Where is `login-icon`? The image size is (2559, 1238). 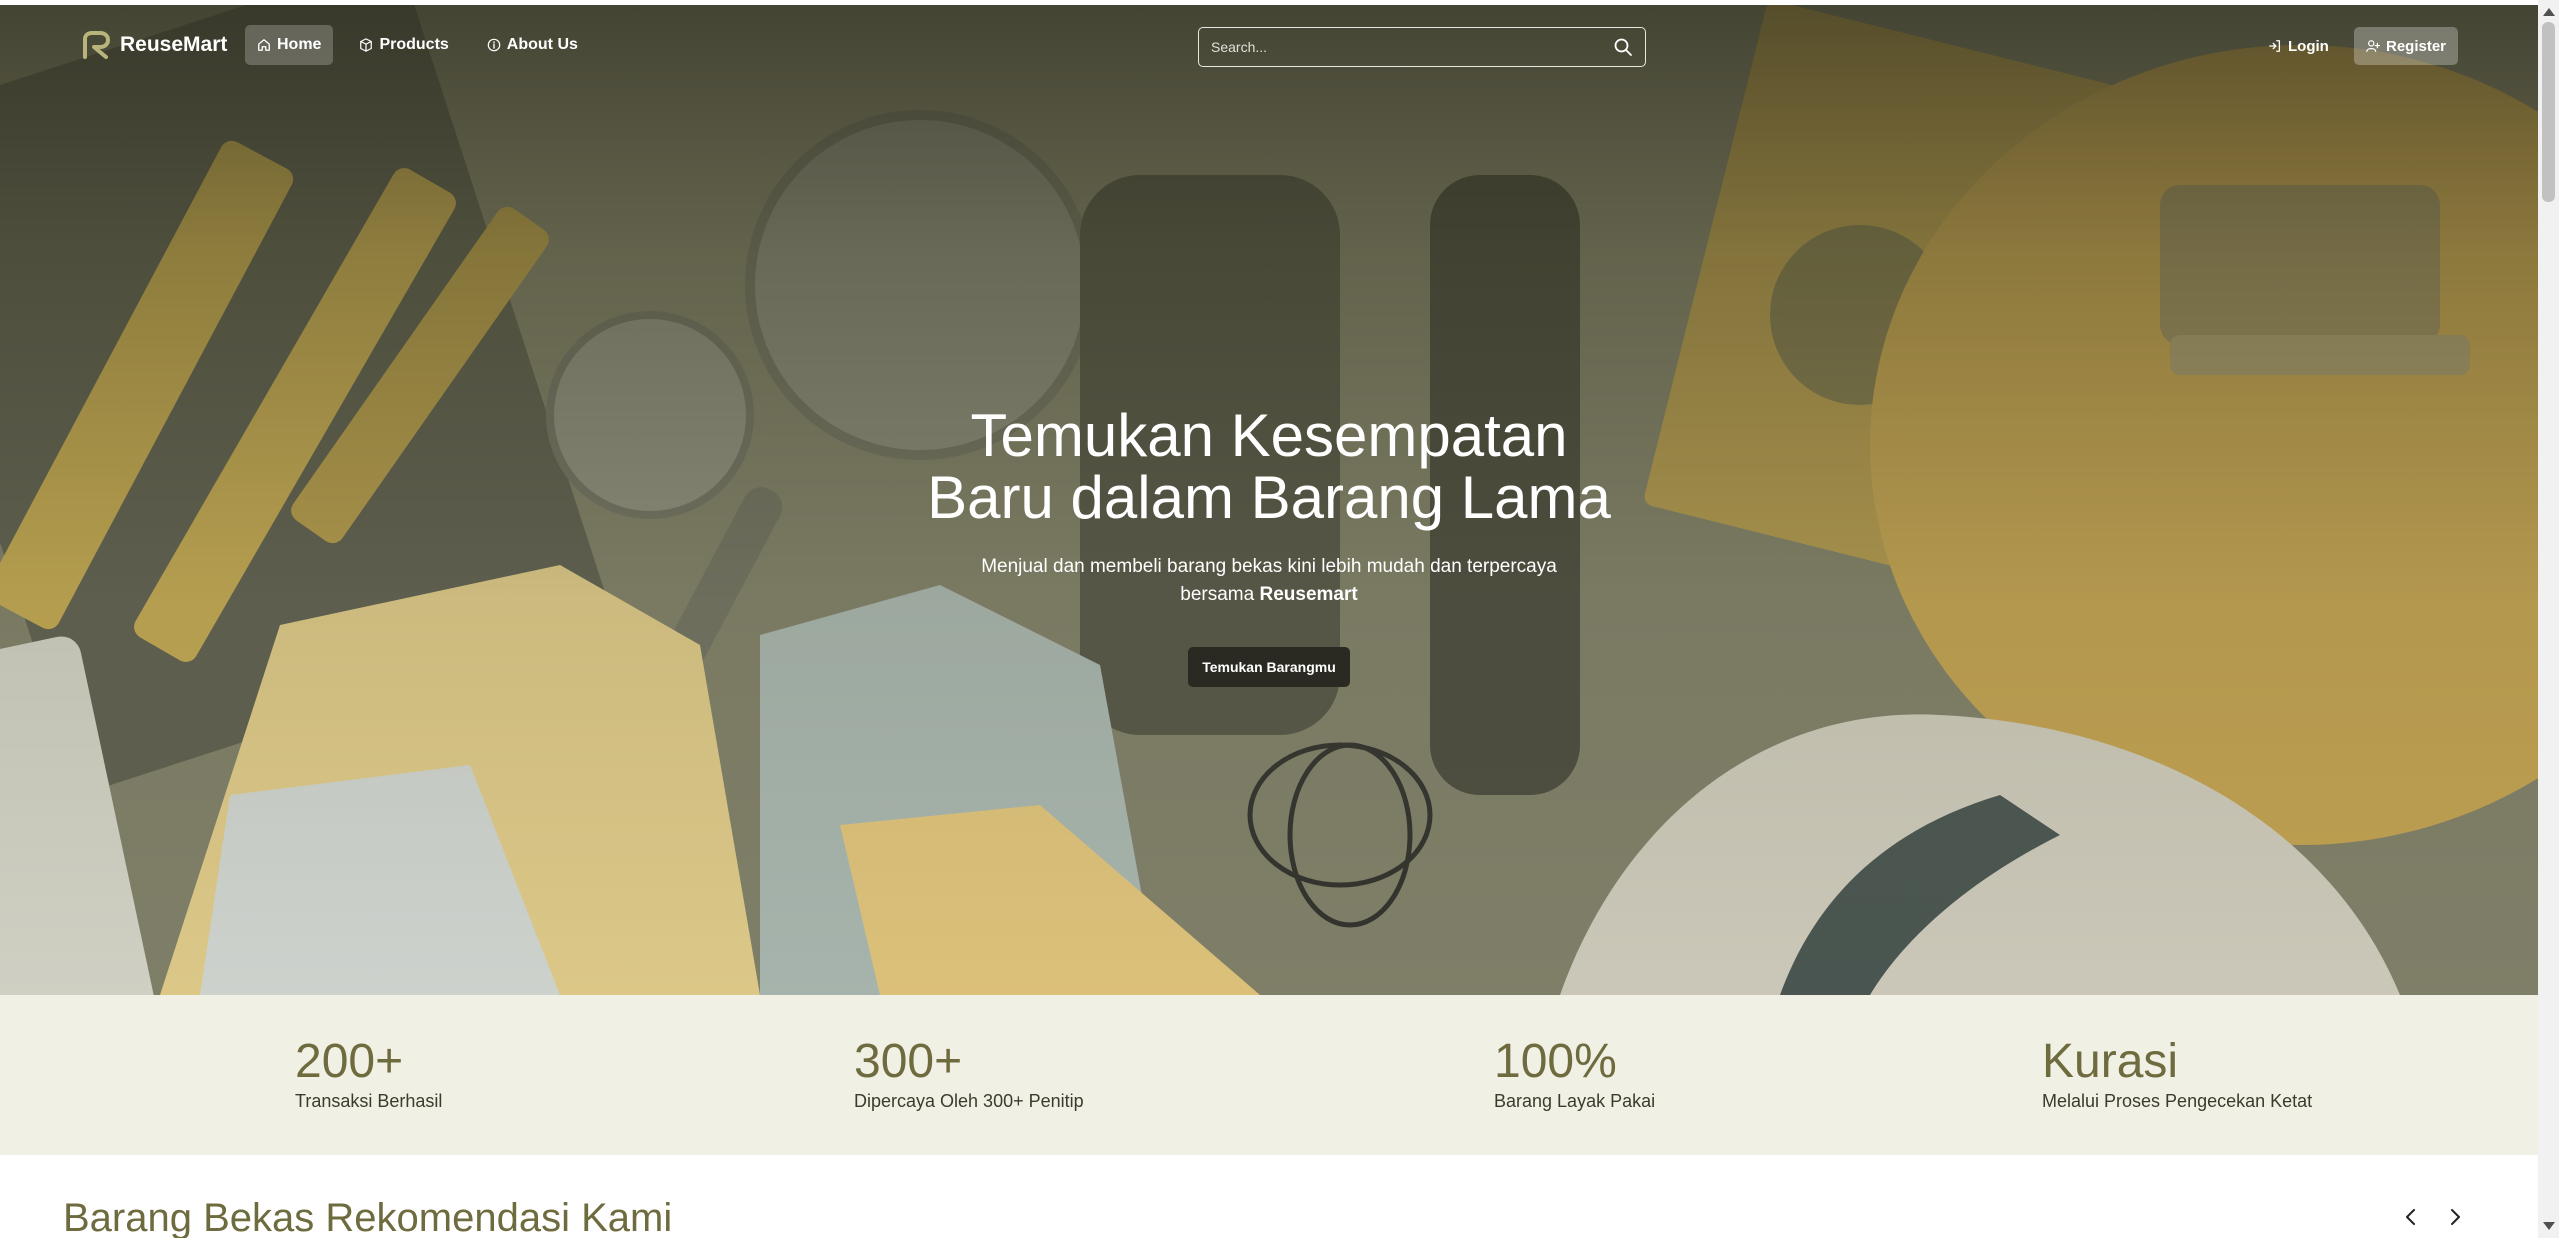 login-icon is located at coordinates (2275, 46).